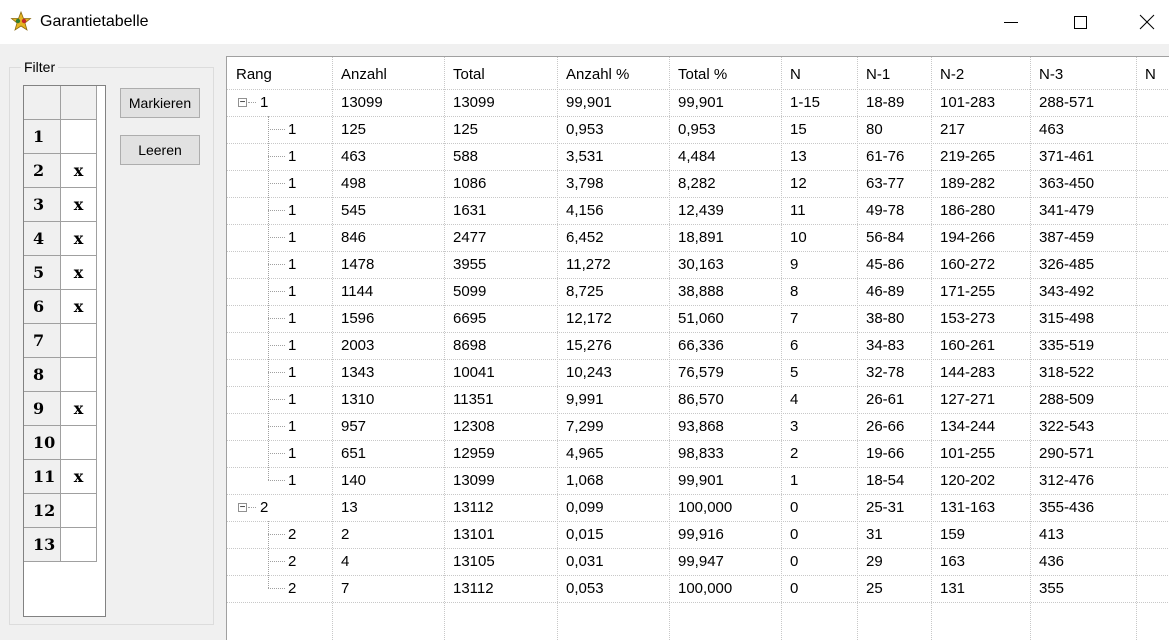 The width and height of the screenshot is (1169, 640). I want to click on table-cell: 3,531, so click(613, 156).